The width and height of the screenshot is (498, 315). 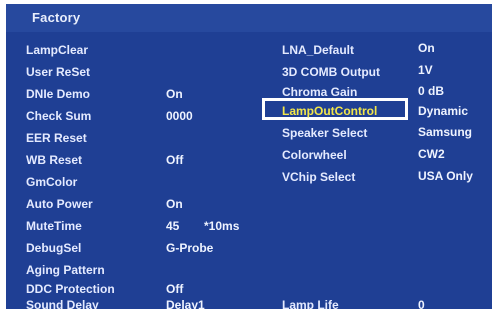 What do you see at coordinates (175, 289) in the screenshot?
I see `ddc-protection-value: Off` at bounding box center [175, 289].